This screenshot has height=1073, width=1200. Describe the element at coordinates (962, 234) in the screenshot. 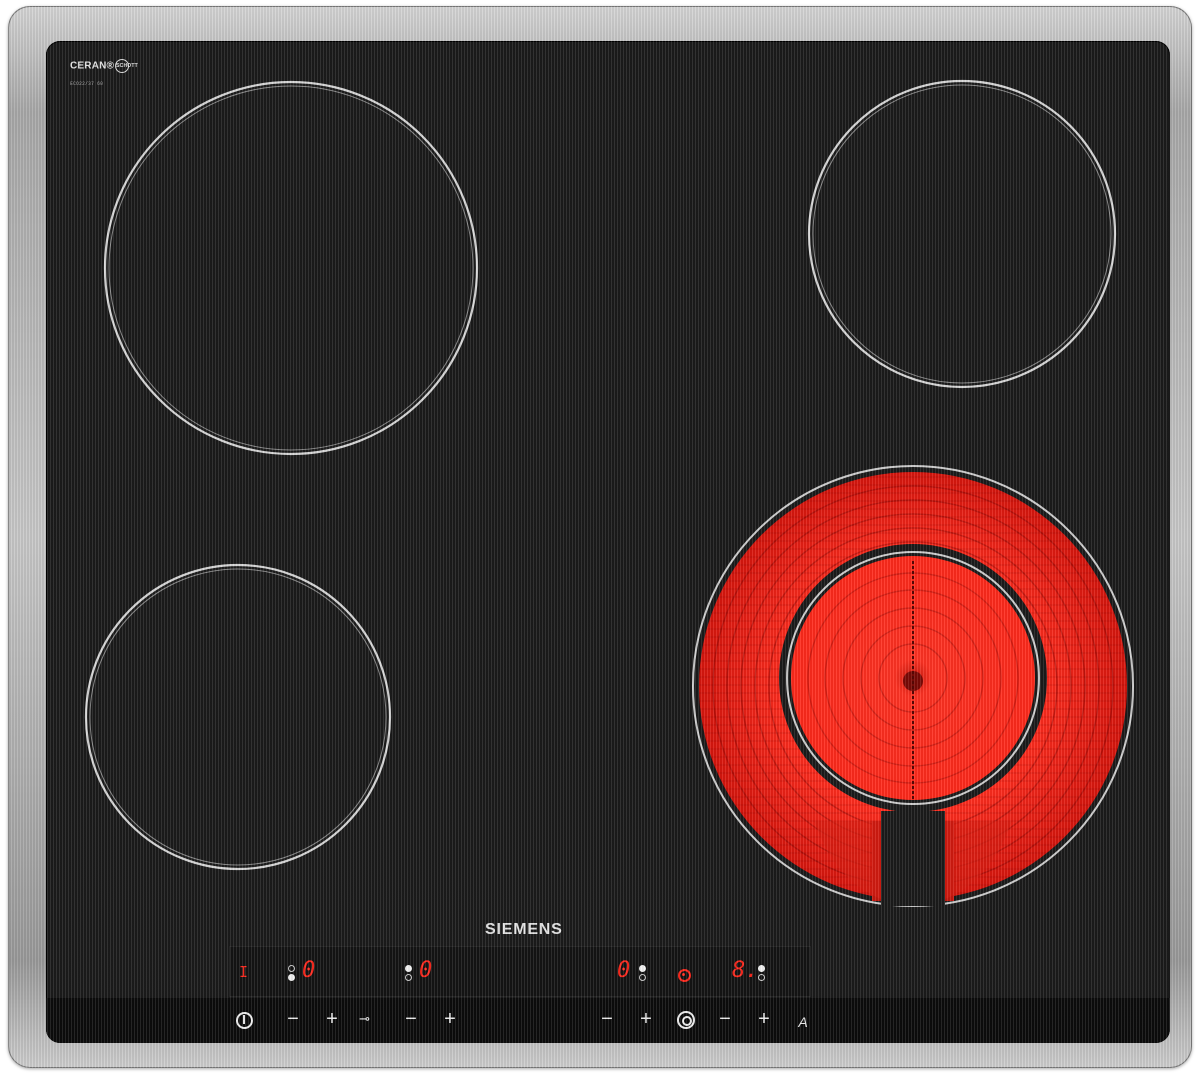

I see `zone-rear-right` at that location.